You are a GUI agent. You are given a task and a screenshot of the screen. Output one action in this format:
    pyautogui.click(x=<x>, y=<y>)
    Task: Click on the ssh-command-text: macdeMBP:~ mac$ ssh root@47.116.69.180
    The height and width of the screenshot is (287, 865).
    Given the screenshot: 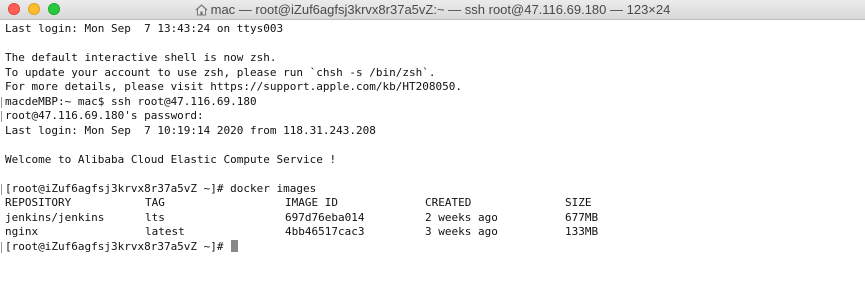 What is the action you would take?
    pyautogui.click(x=131, y=101)
    